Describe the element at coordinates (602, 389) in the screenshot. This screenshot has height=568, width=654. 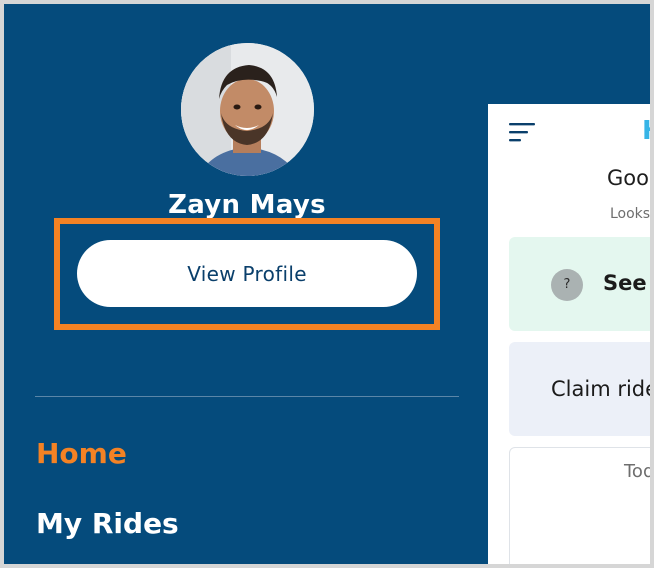
I see `claim-ride-label: Claim ride` at that location.